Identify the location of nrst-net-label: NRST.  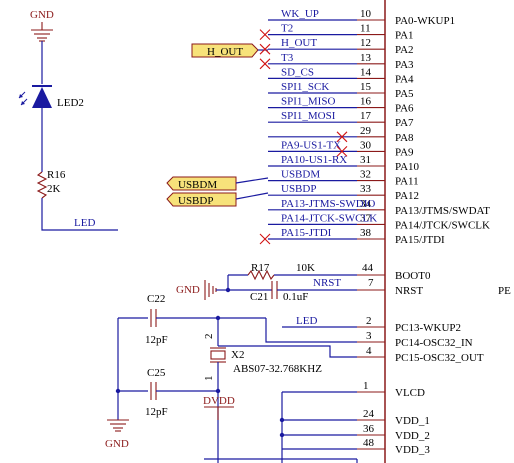
(327, 283).